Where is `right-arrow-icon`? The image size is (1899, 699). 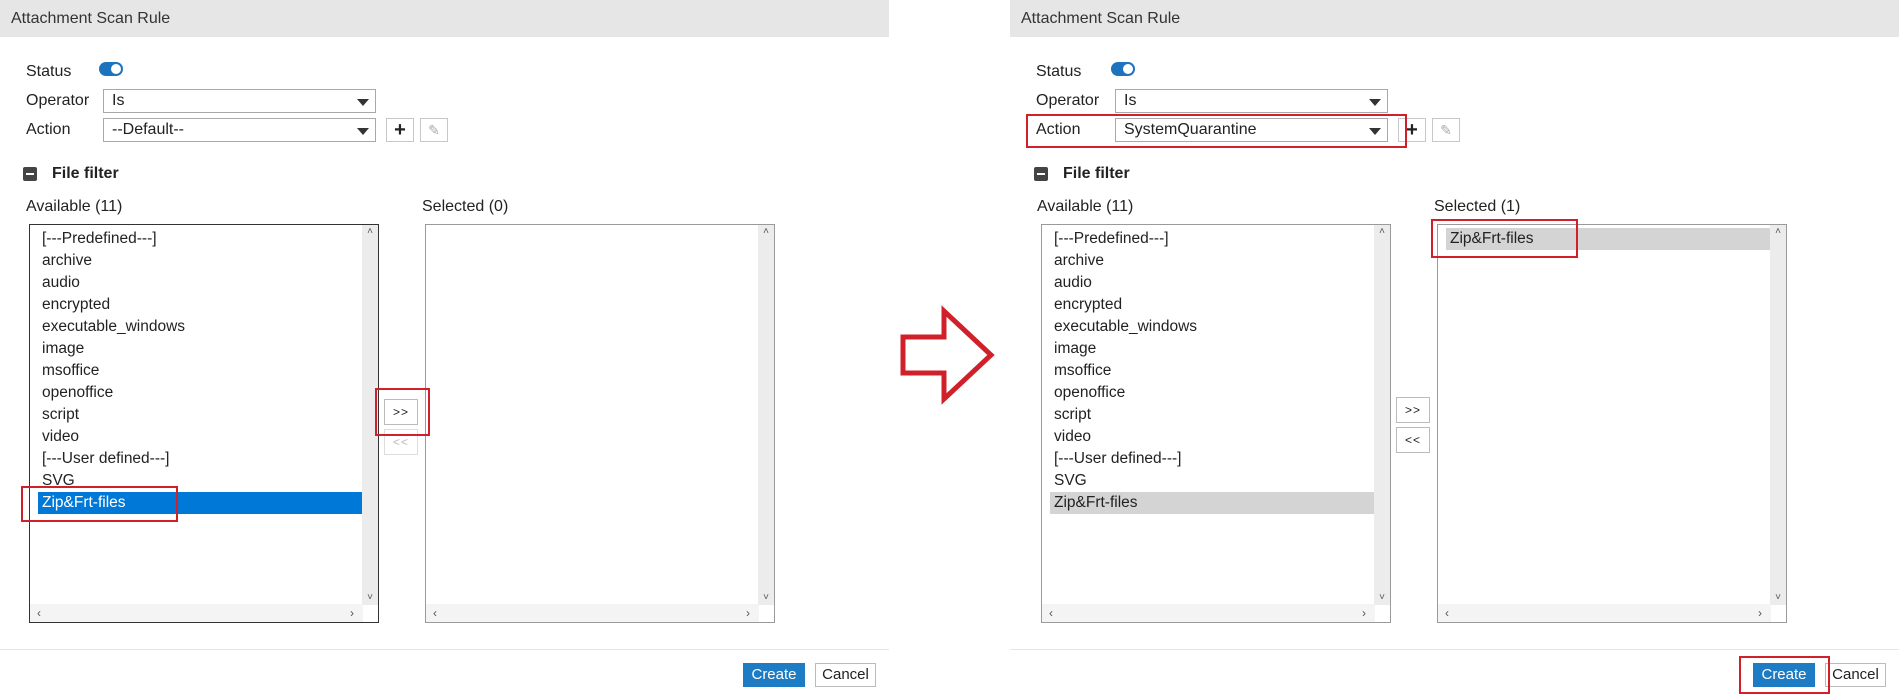 right-arrow-icon is located at coordinates (947, 355).